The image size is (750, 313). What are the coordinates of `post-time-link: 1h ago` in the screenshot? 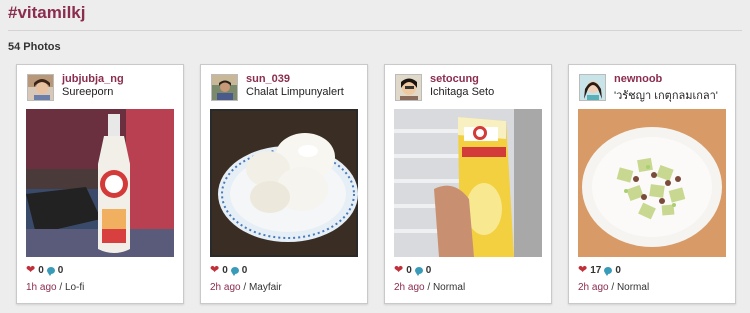 It's located at (41, 287).